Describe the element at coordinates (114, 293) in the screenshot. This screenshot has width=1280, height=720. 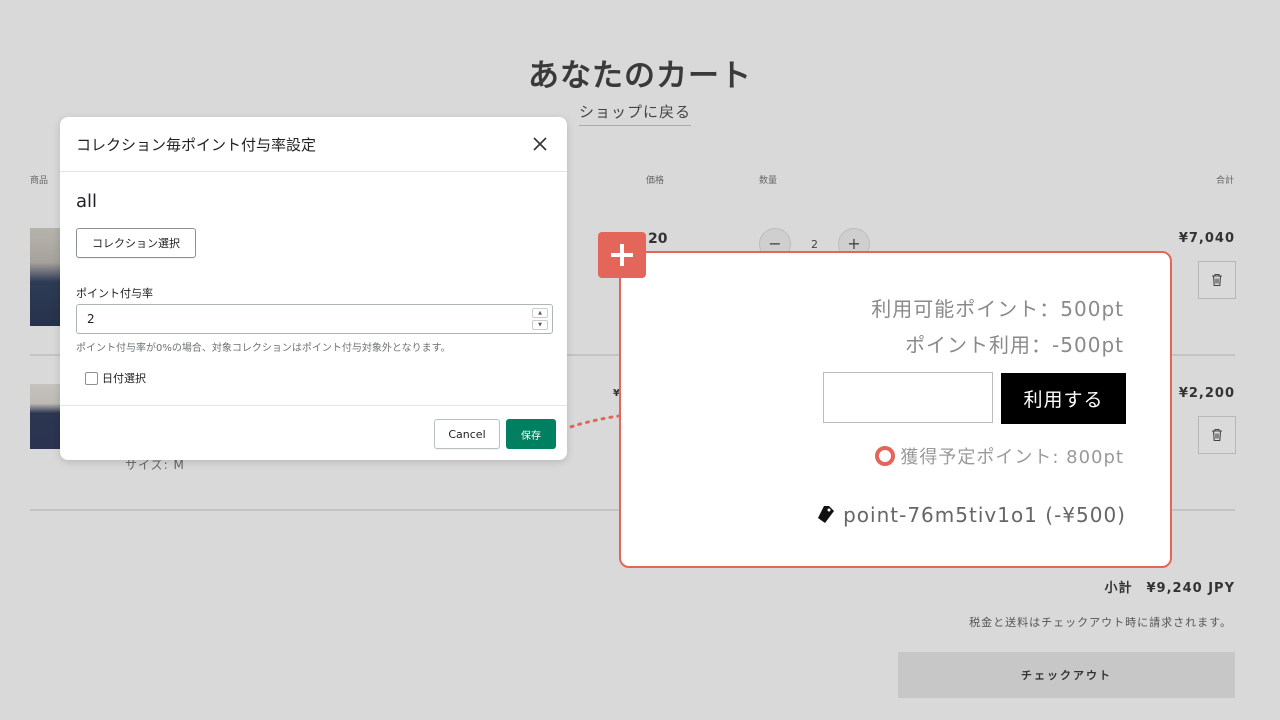
I see `rate-label: ポイント付与率` at that location.